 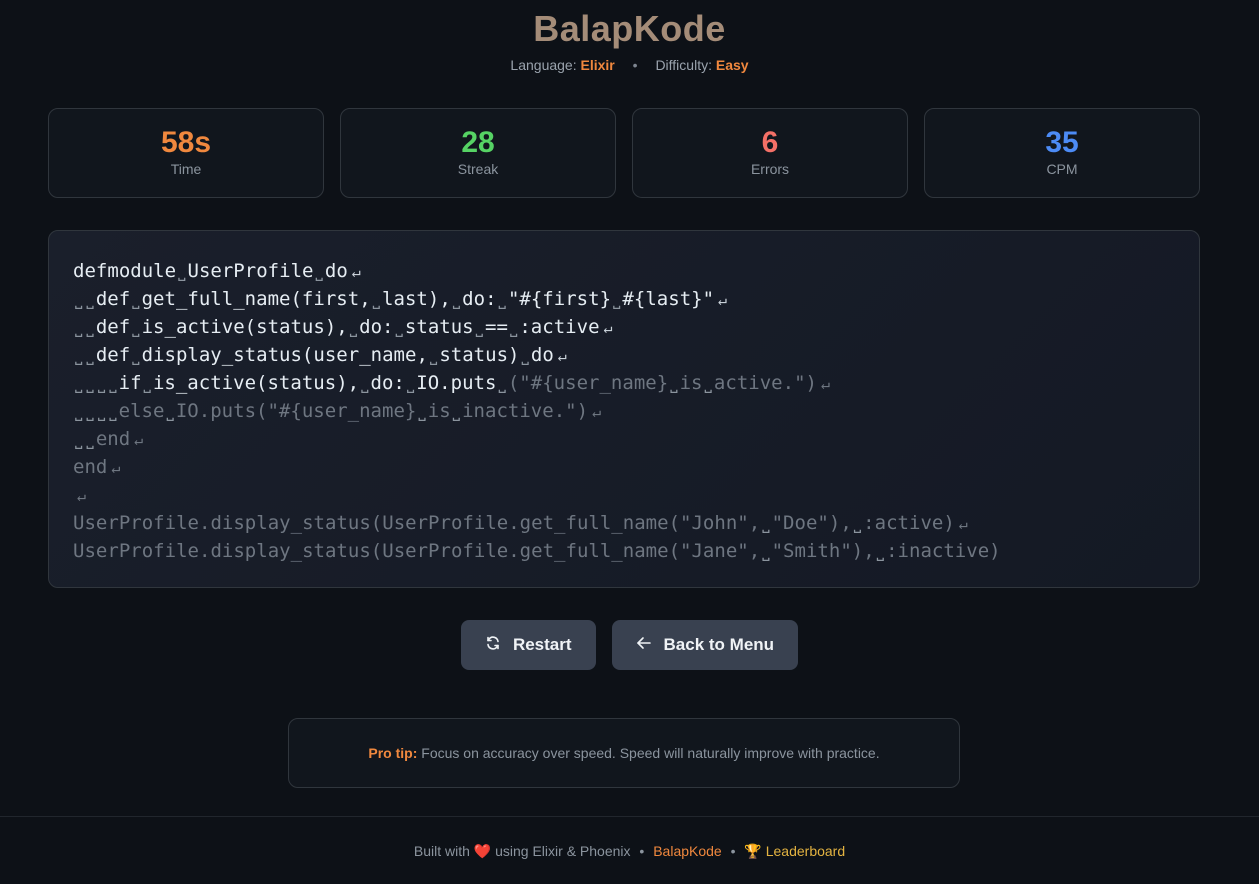 I want to click on pending-code: end, so click(x=90, y=467).